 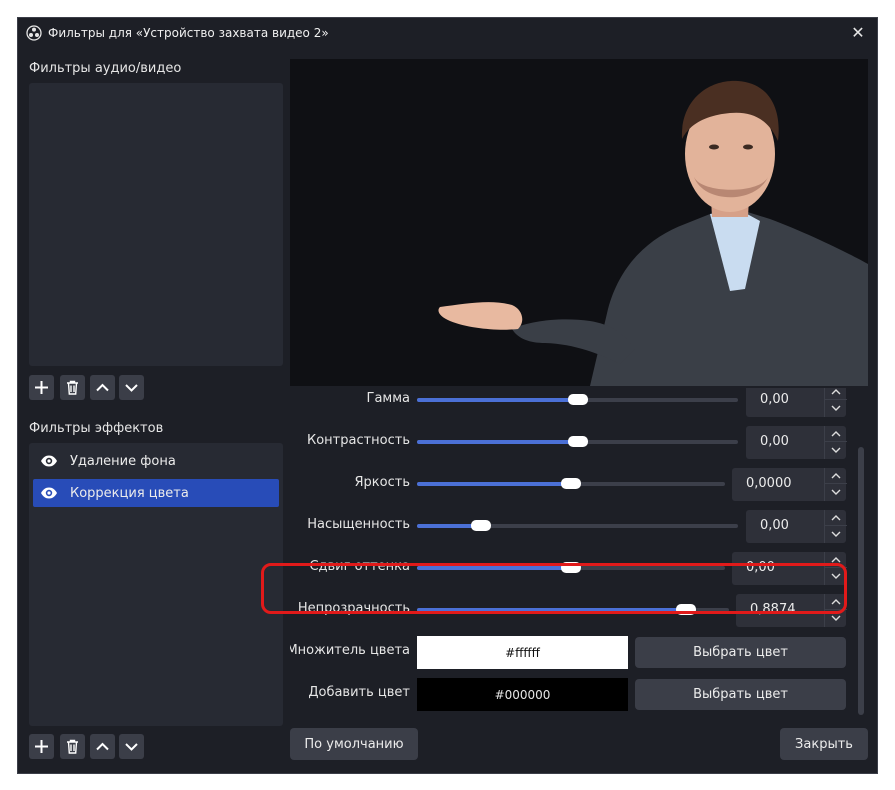 What do you see at coordinates (34, 33) in the screenshot?
I see `obs-logo-icon` at bounding box center [34, 33].